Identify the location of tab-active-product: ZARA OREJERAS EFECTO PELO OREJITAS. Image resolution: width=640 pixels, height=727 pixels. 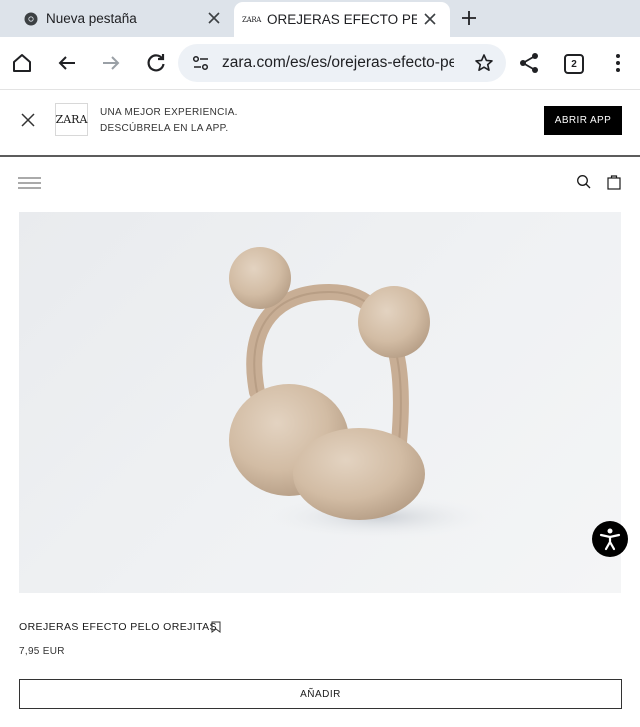
(342, 19).